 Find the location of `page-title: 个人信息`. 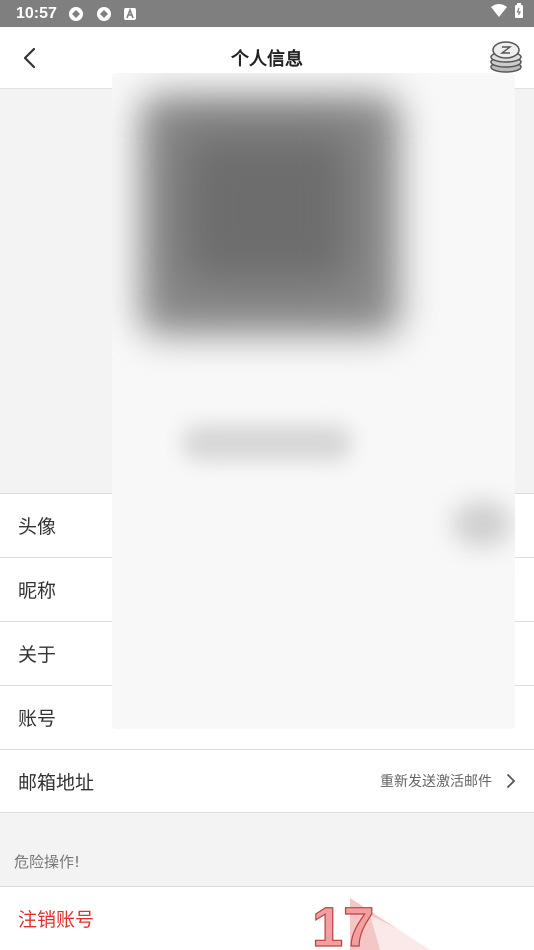

page-title: 个人信息 is located at coordinates (267, 59).